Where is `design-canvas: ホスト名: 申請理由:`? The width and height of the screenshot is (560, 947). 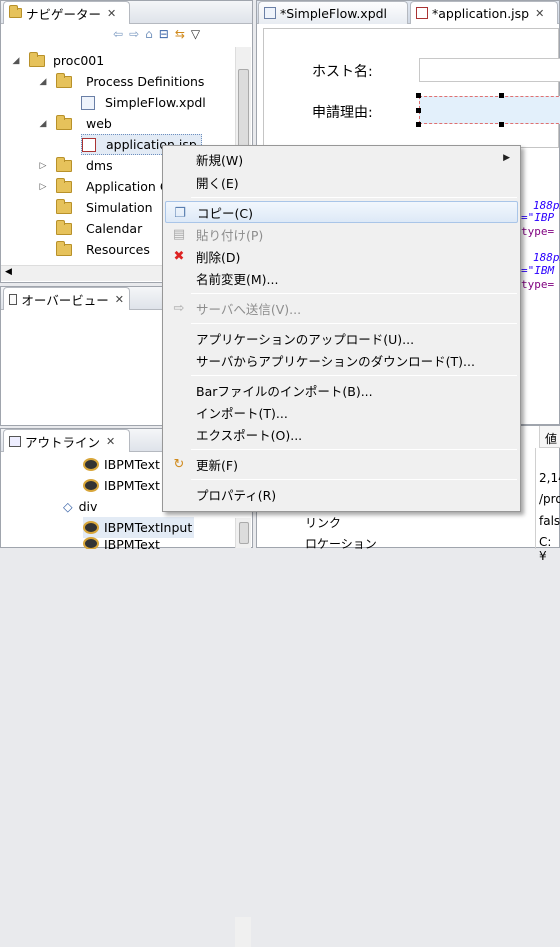
design-canvas: ホスト名: 申請理由: is located at coordinates (411, 88).